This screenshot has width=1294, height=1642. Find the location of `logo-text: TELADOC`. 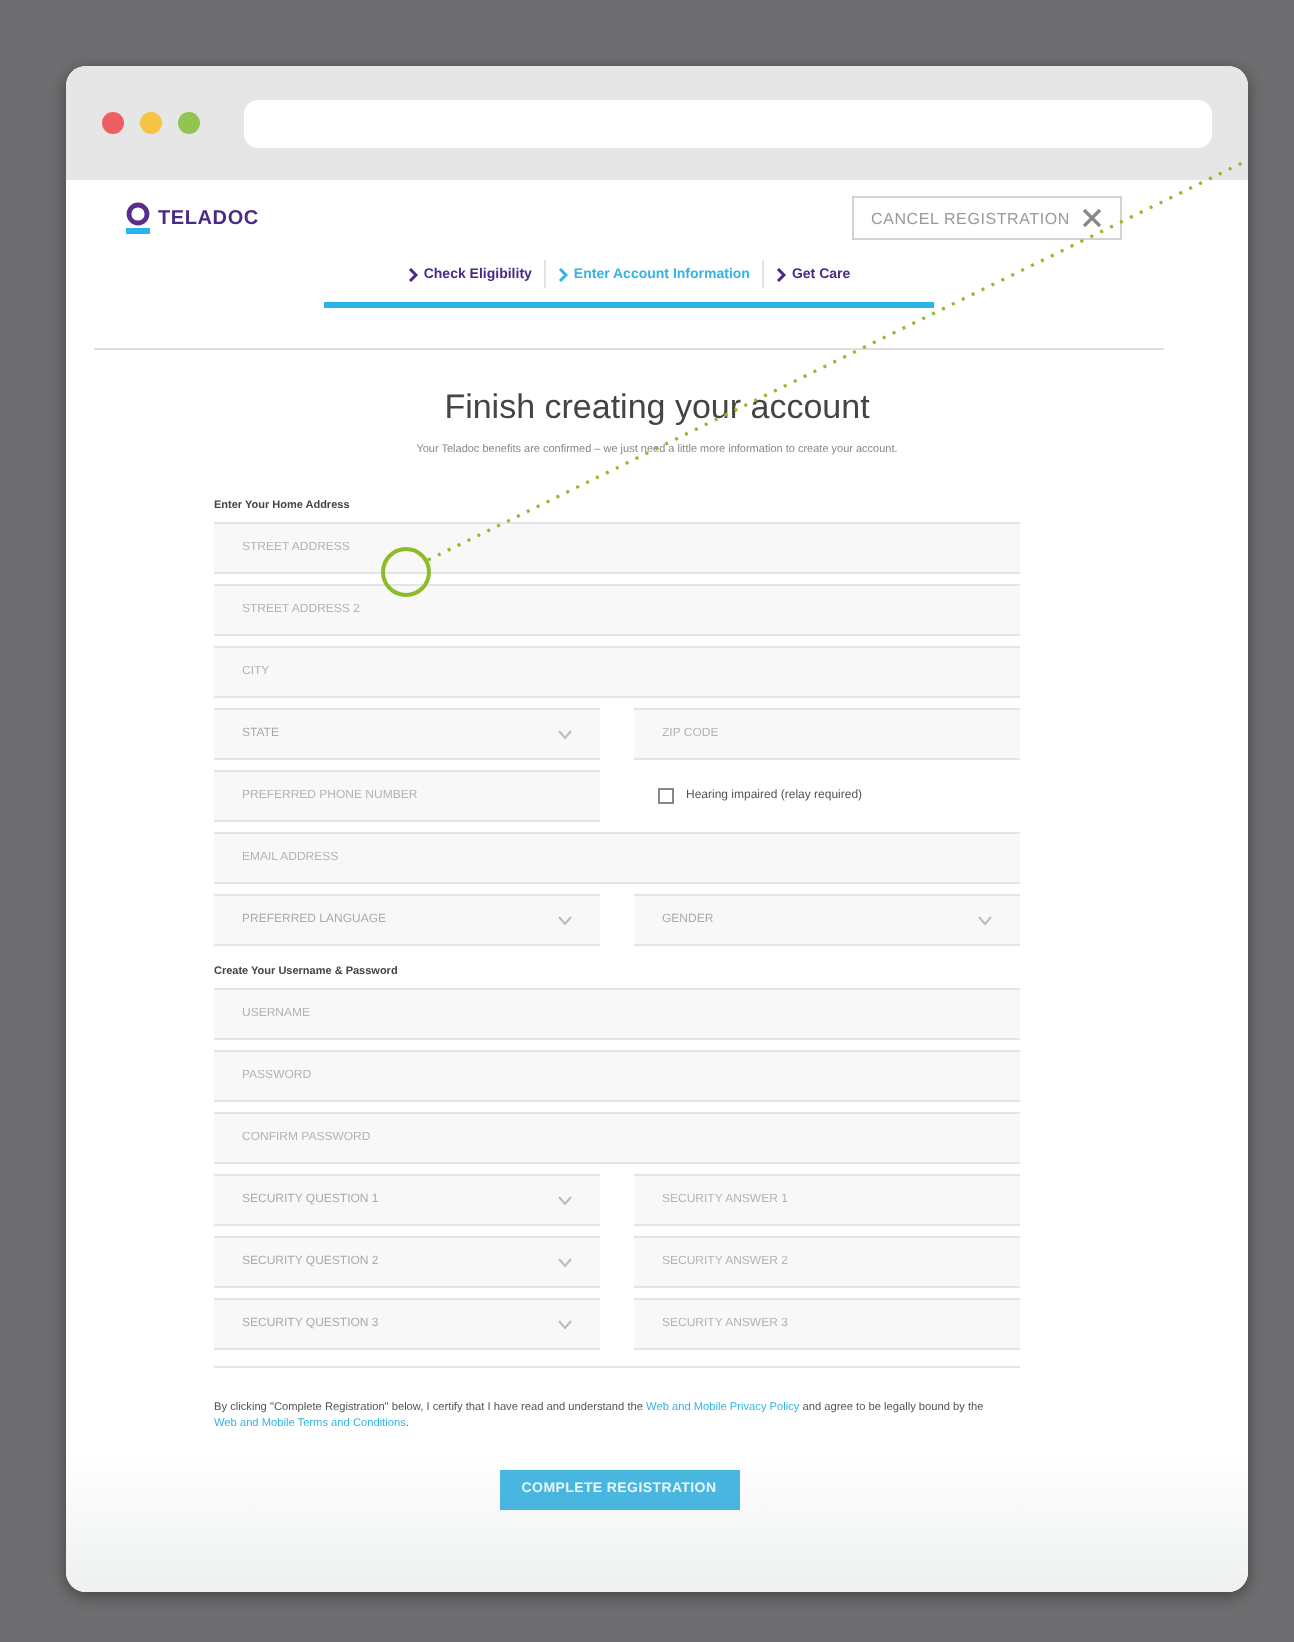

logo-text: TELADOC is located at coordinates (208, 218).